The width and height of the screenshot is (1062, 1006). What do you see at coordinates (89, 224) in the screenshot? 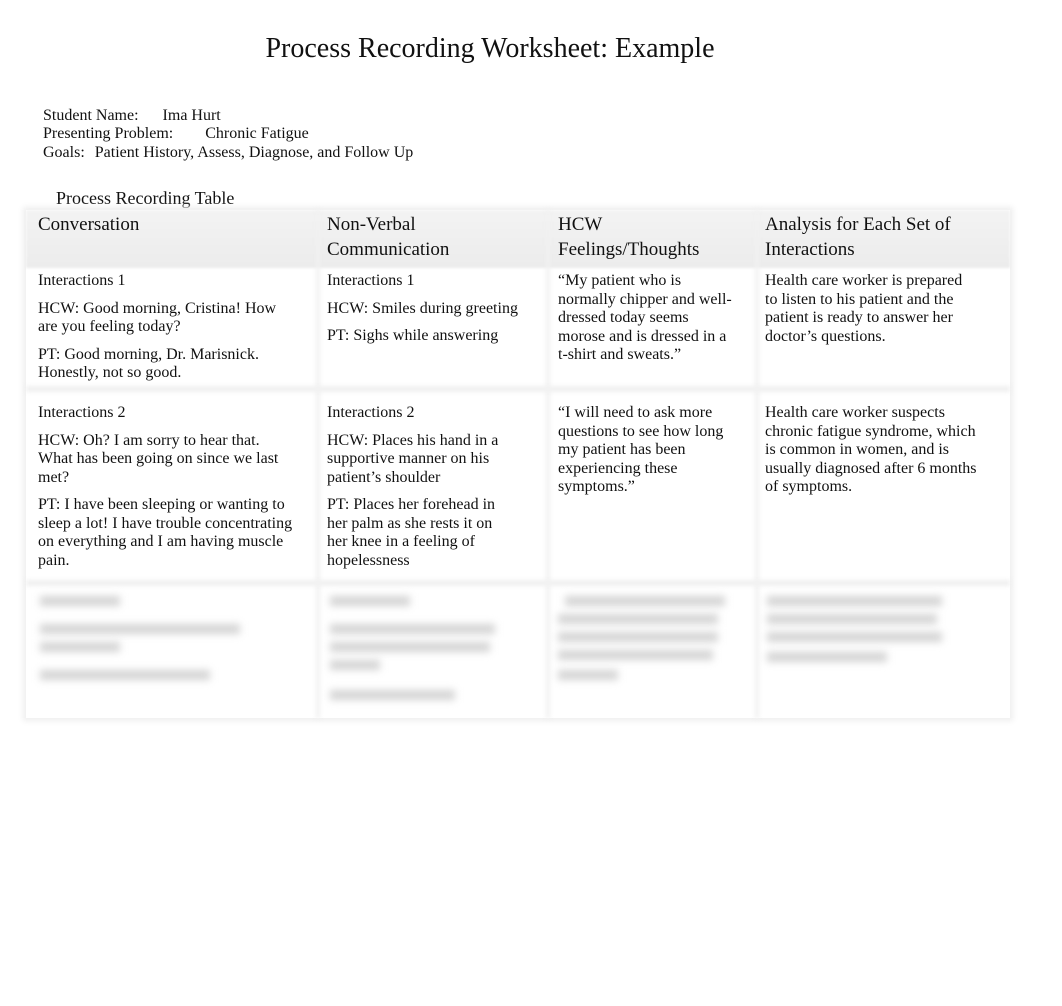
I see `header-conversation: Conversation` at bounding box center [89, 224].